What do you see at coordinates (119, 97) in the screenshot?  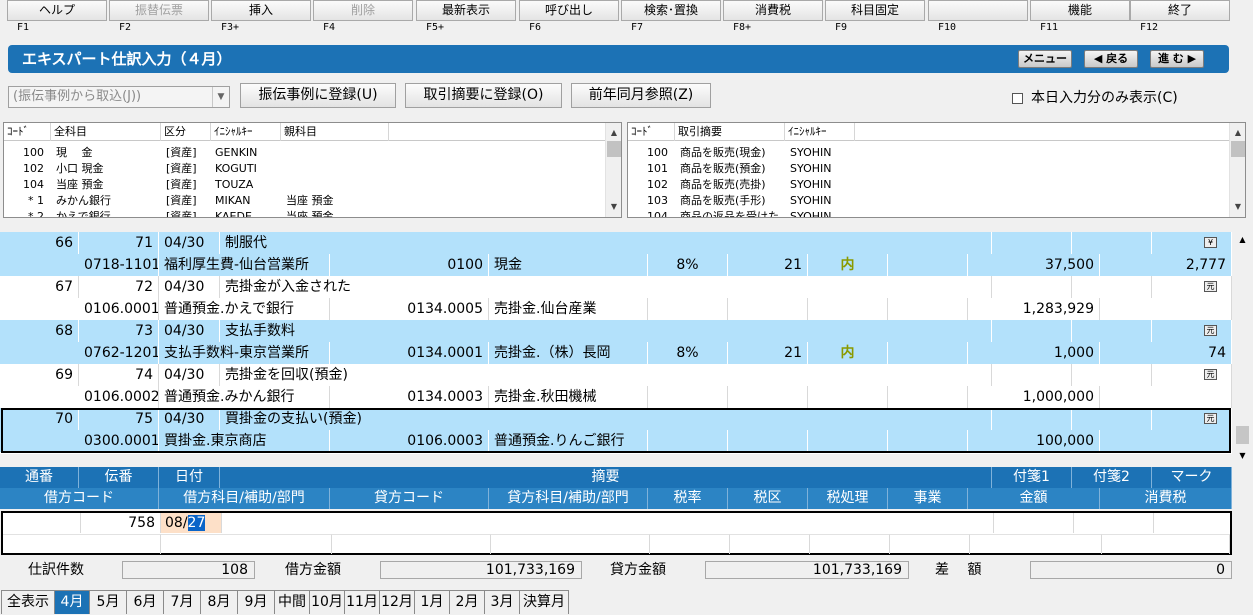 I see `example-import-combo: (振伝事例から取込(J)) ▼` at bounding box center [119, 97].